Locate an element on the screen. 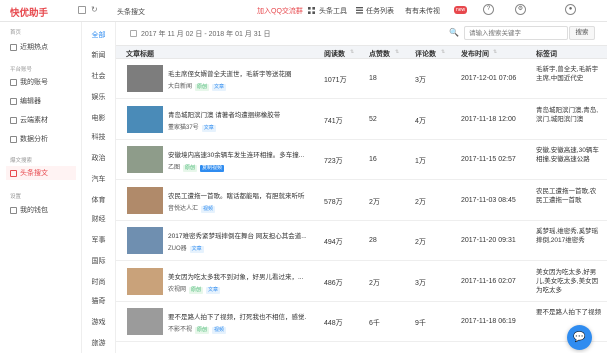 The height and width of the screenshot is (353, 607). search-input is located at coordinates (516, 33).